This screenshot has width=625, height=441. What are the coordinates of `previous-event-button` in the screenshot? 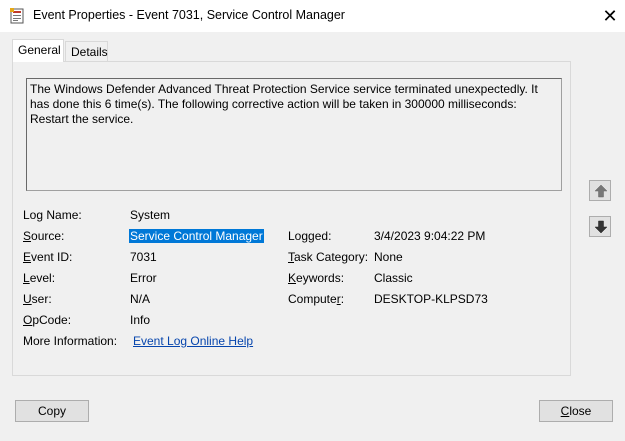 It's located at (600, 190).